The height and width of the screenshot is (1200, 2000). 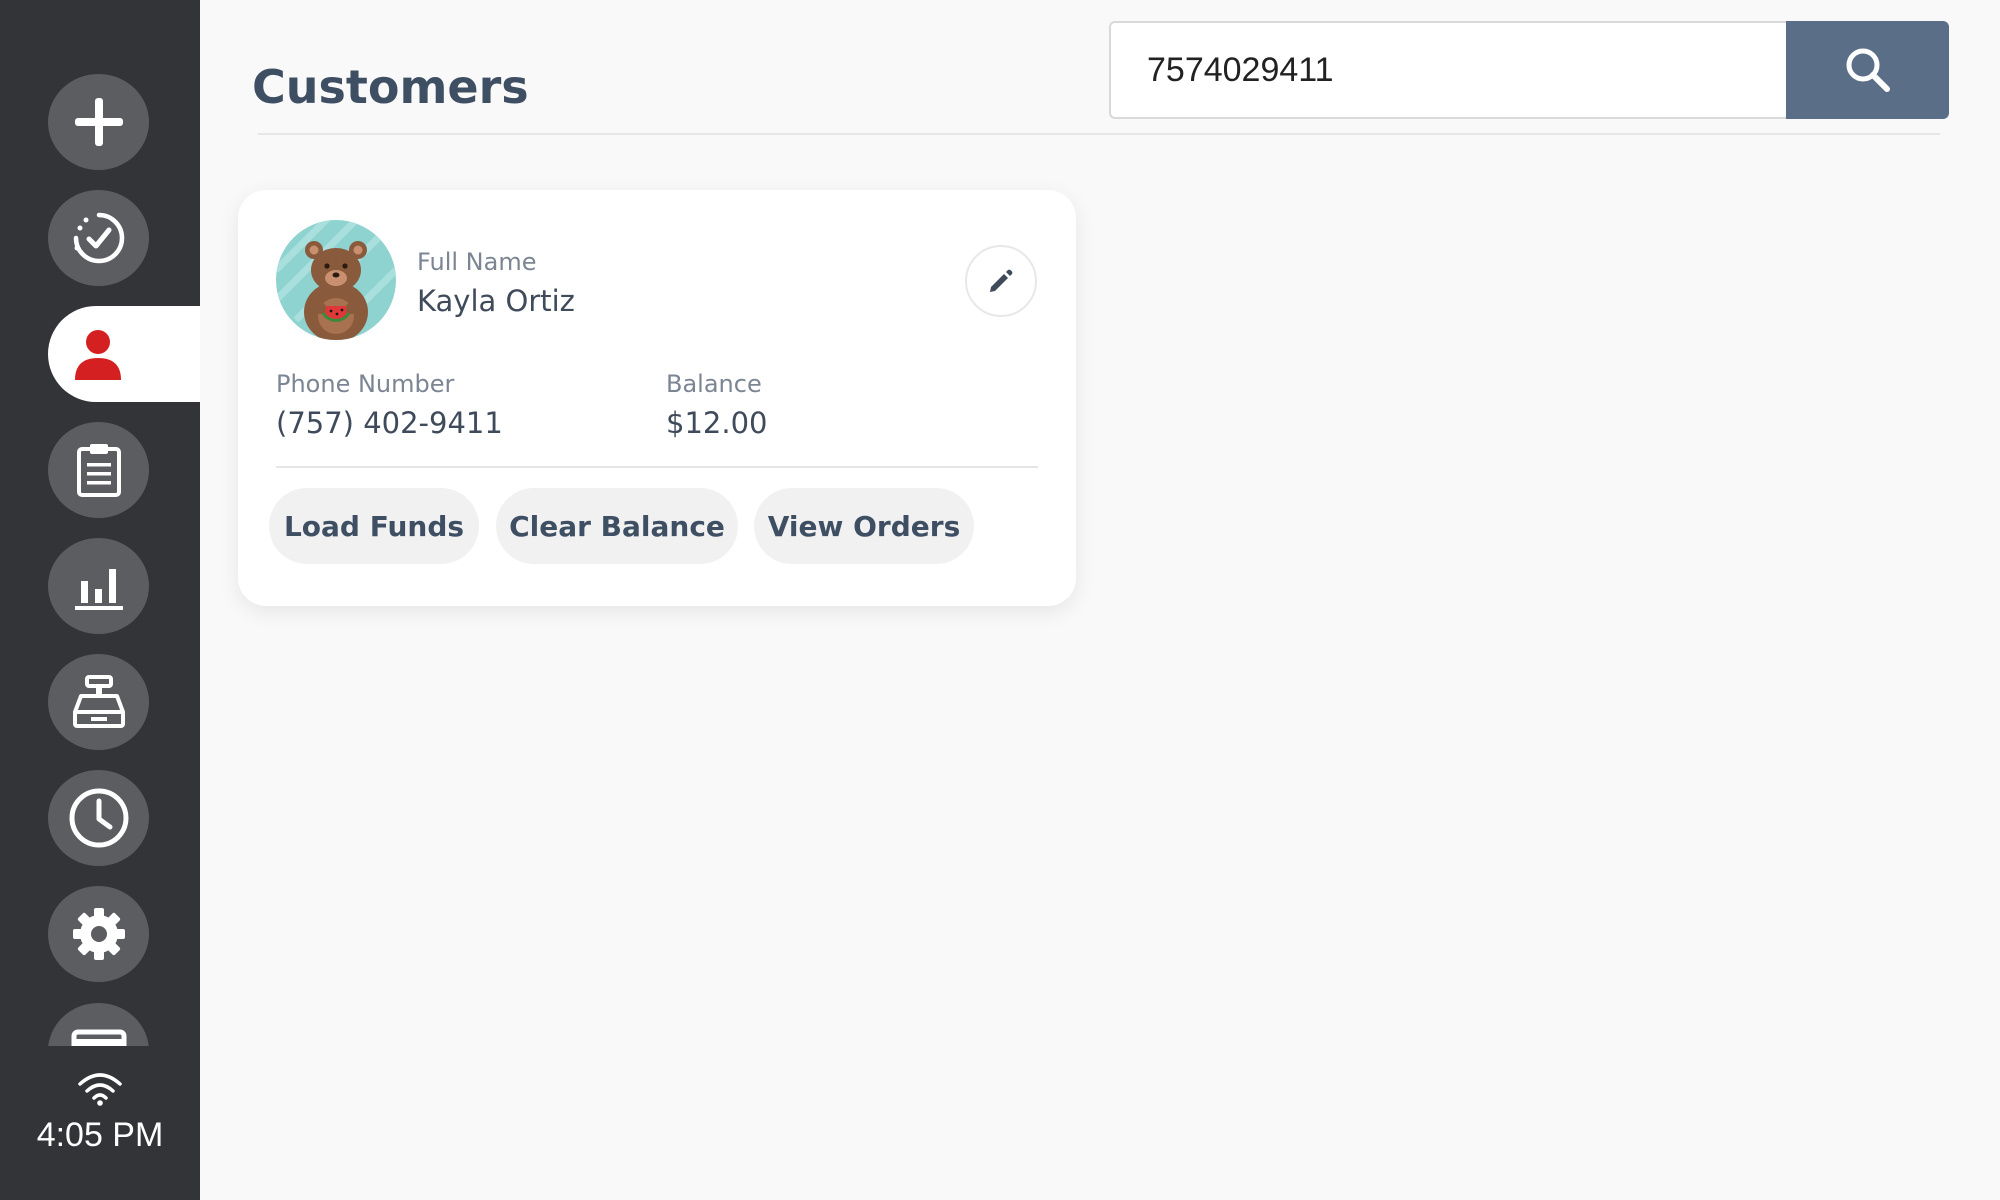 I want to click on sidebar-item-new, so click(x=98, y=122).